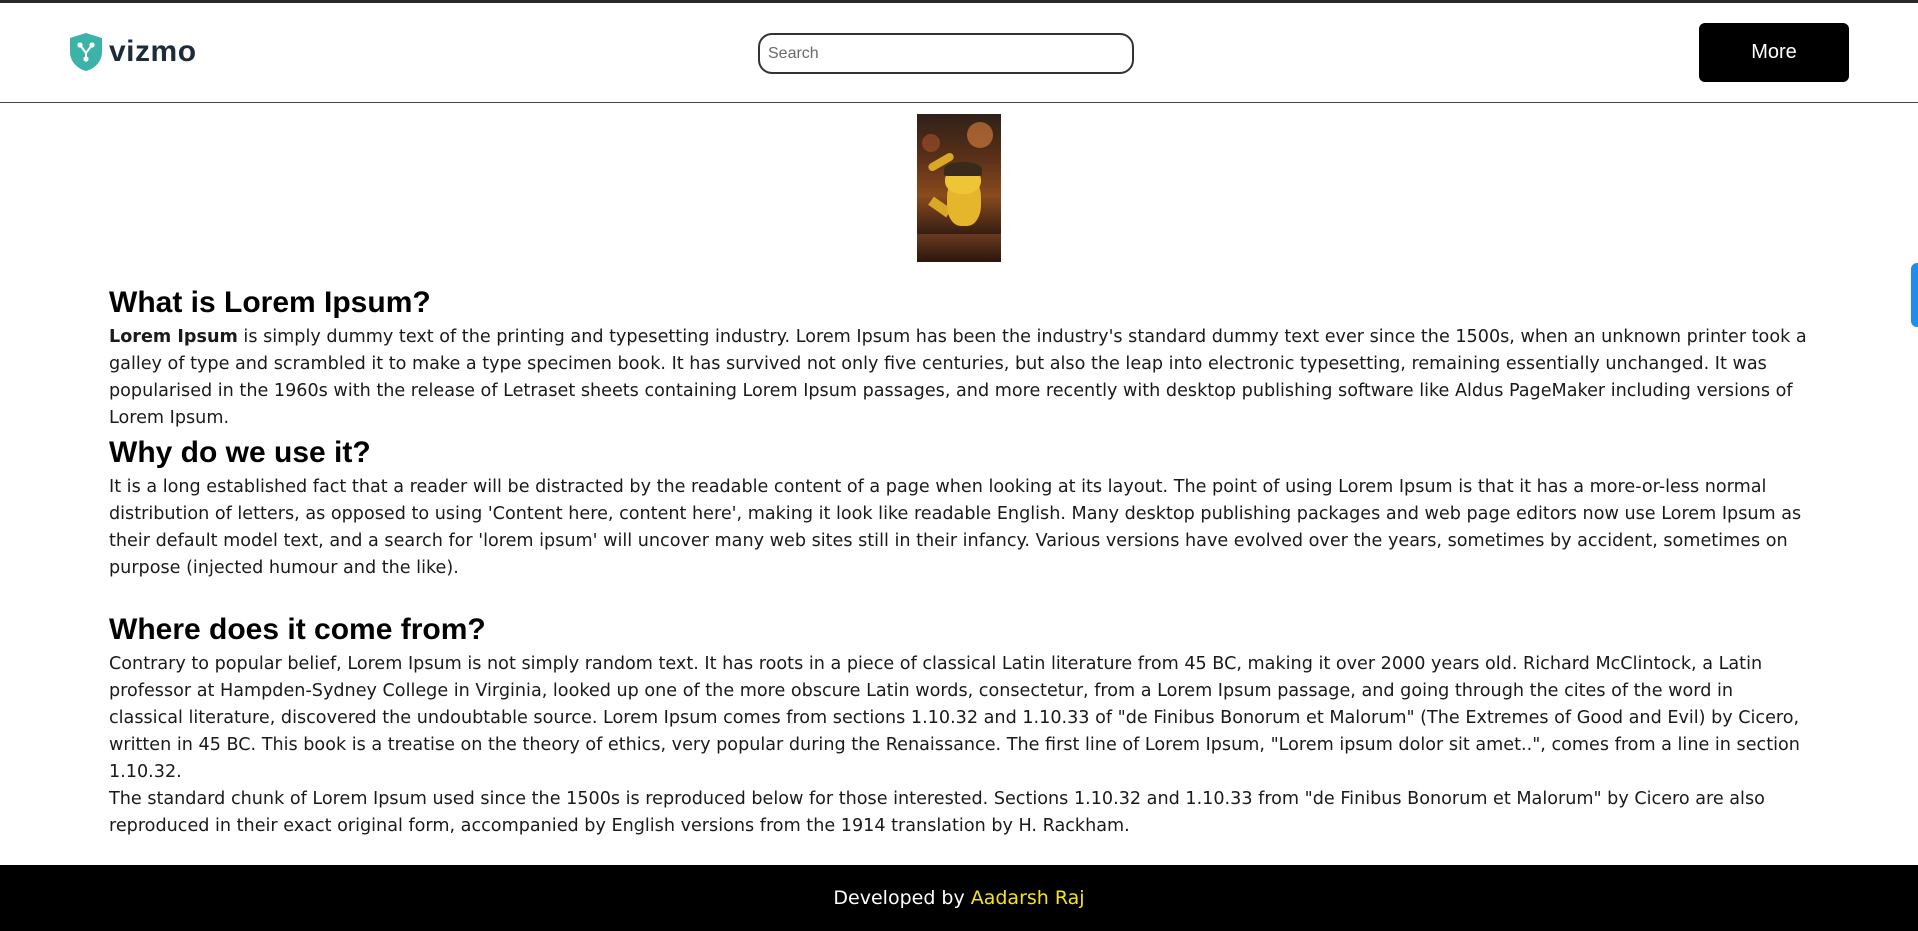 The image size is (1918, 931). I want to click on section-heading-why: Why do we use it?, so click(240, 452).